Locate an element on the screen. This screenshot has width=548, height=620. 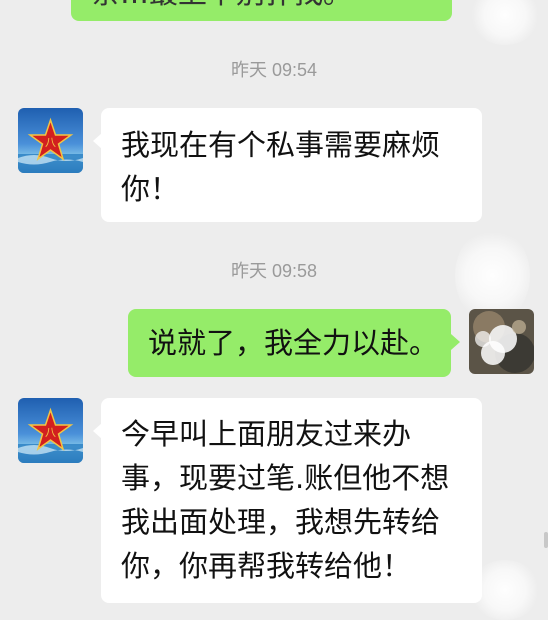
bubble-tail is located at coordinates (455, 342).